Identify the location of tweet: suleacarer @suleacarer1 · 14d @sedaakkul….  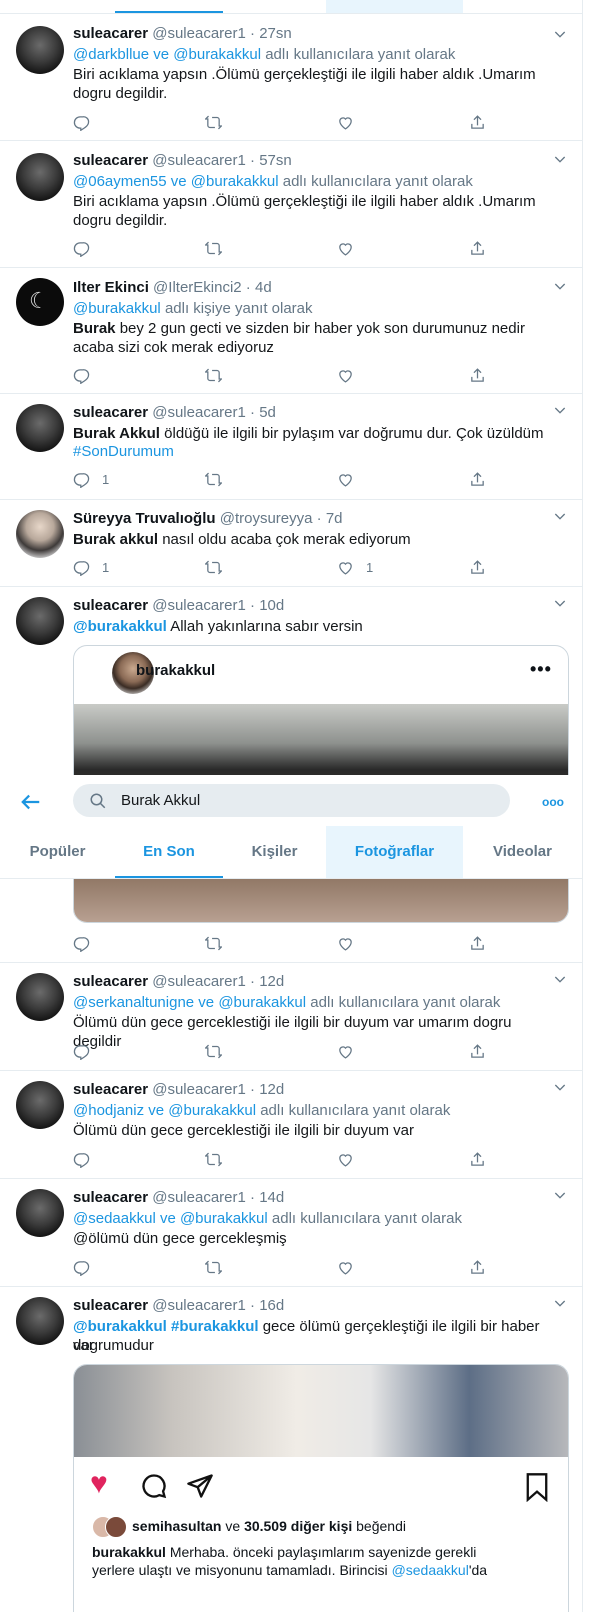
(291, 1233).